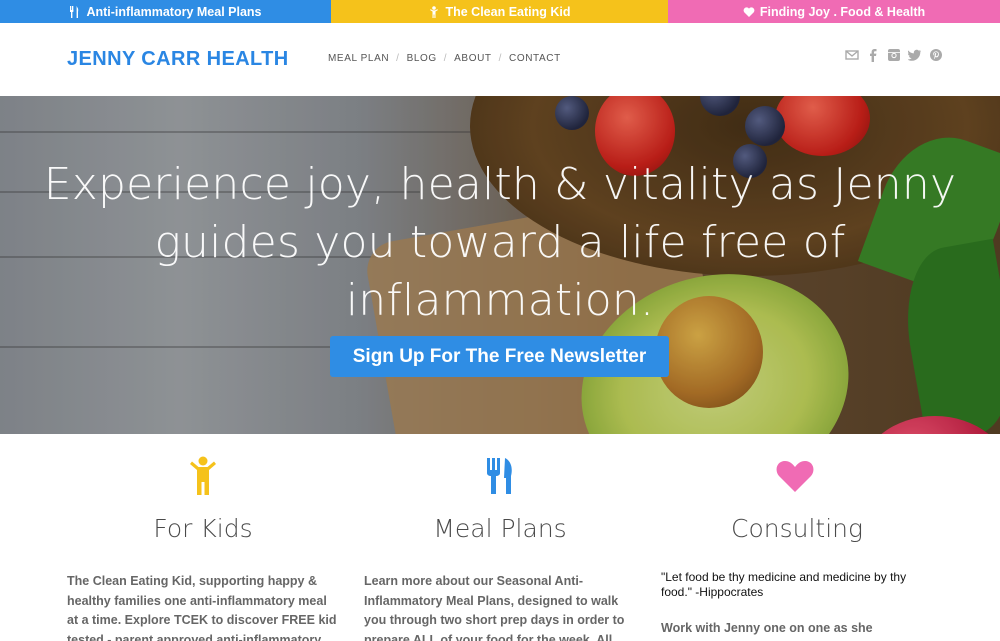 The height and width of the screenshot is (641, 1000). I want to click on instagram-icon, so click(894, 55).